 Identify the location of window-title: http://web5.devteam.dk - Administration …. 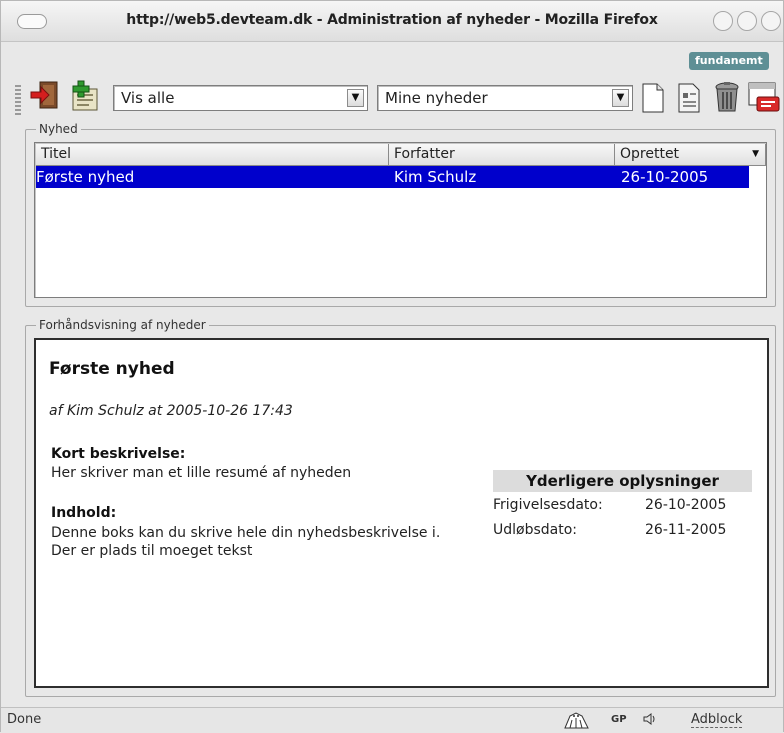
(392, 20).